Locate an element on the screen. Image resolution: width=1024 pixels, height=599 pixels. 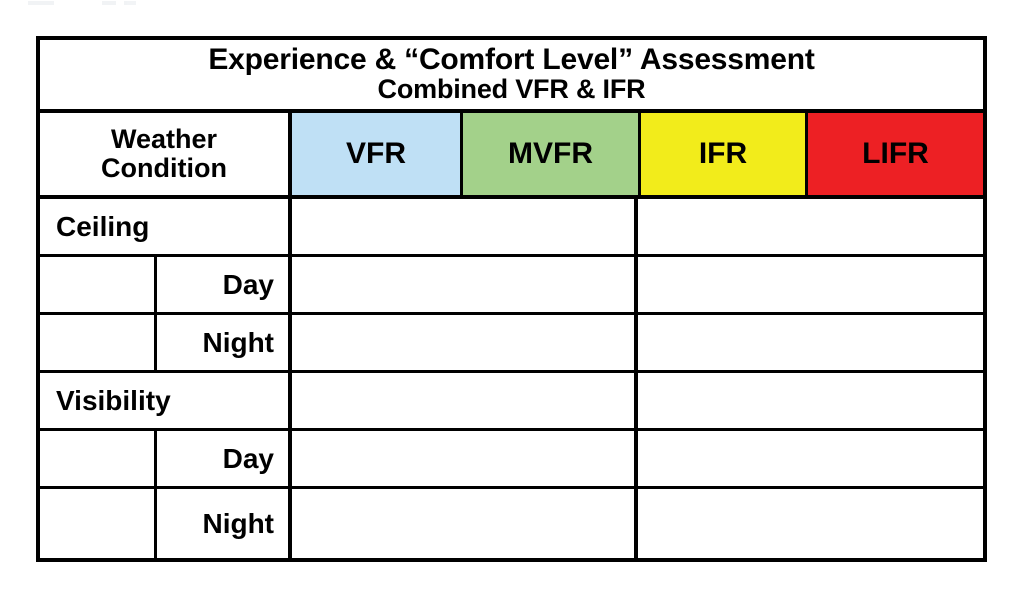
header-category-ifr-label: IFR is located at coordinates (723, 153).